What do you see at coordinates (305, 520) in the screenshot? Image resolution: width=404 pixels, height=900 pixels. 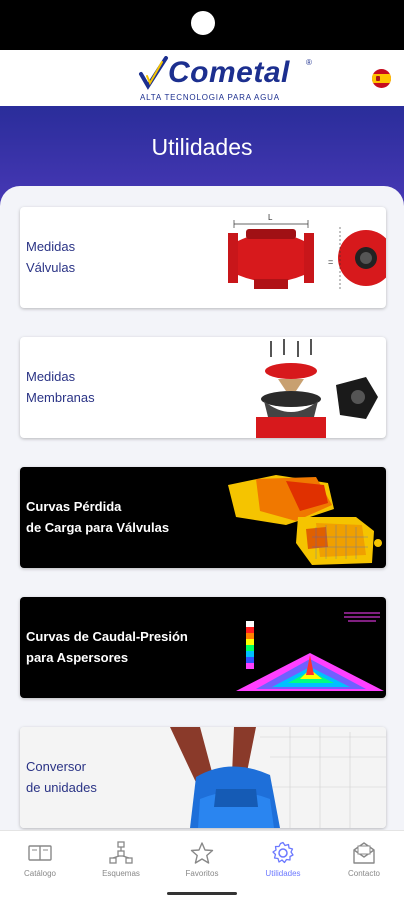 I see `headloss-simulation-image` at bounding box center [305, 520].